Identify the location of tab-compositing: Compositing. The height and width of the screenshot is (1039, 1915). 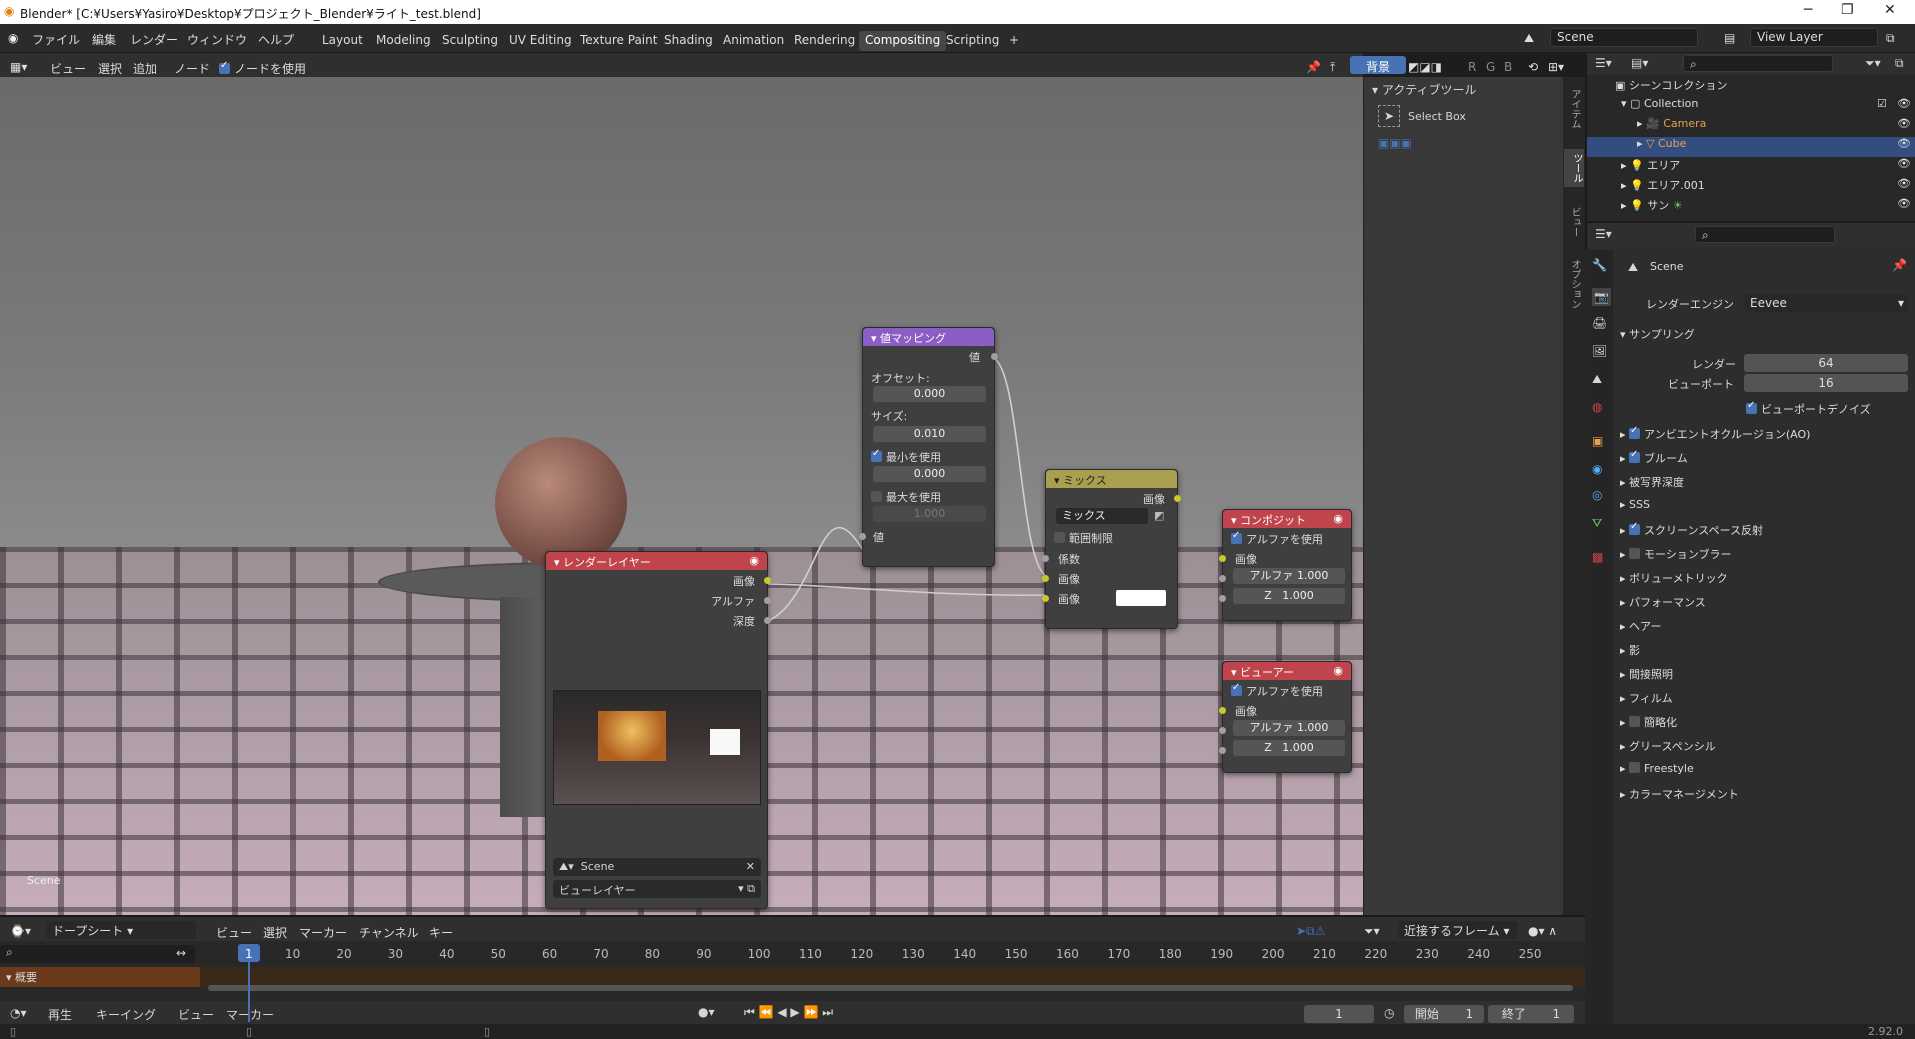
(903, 41).